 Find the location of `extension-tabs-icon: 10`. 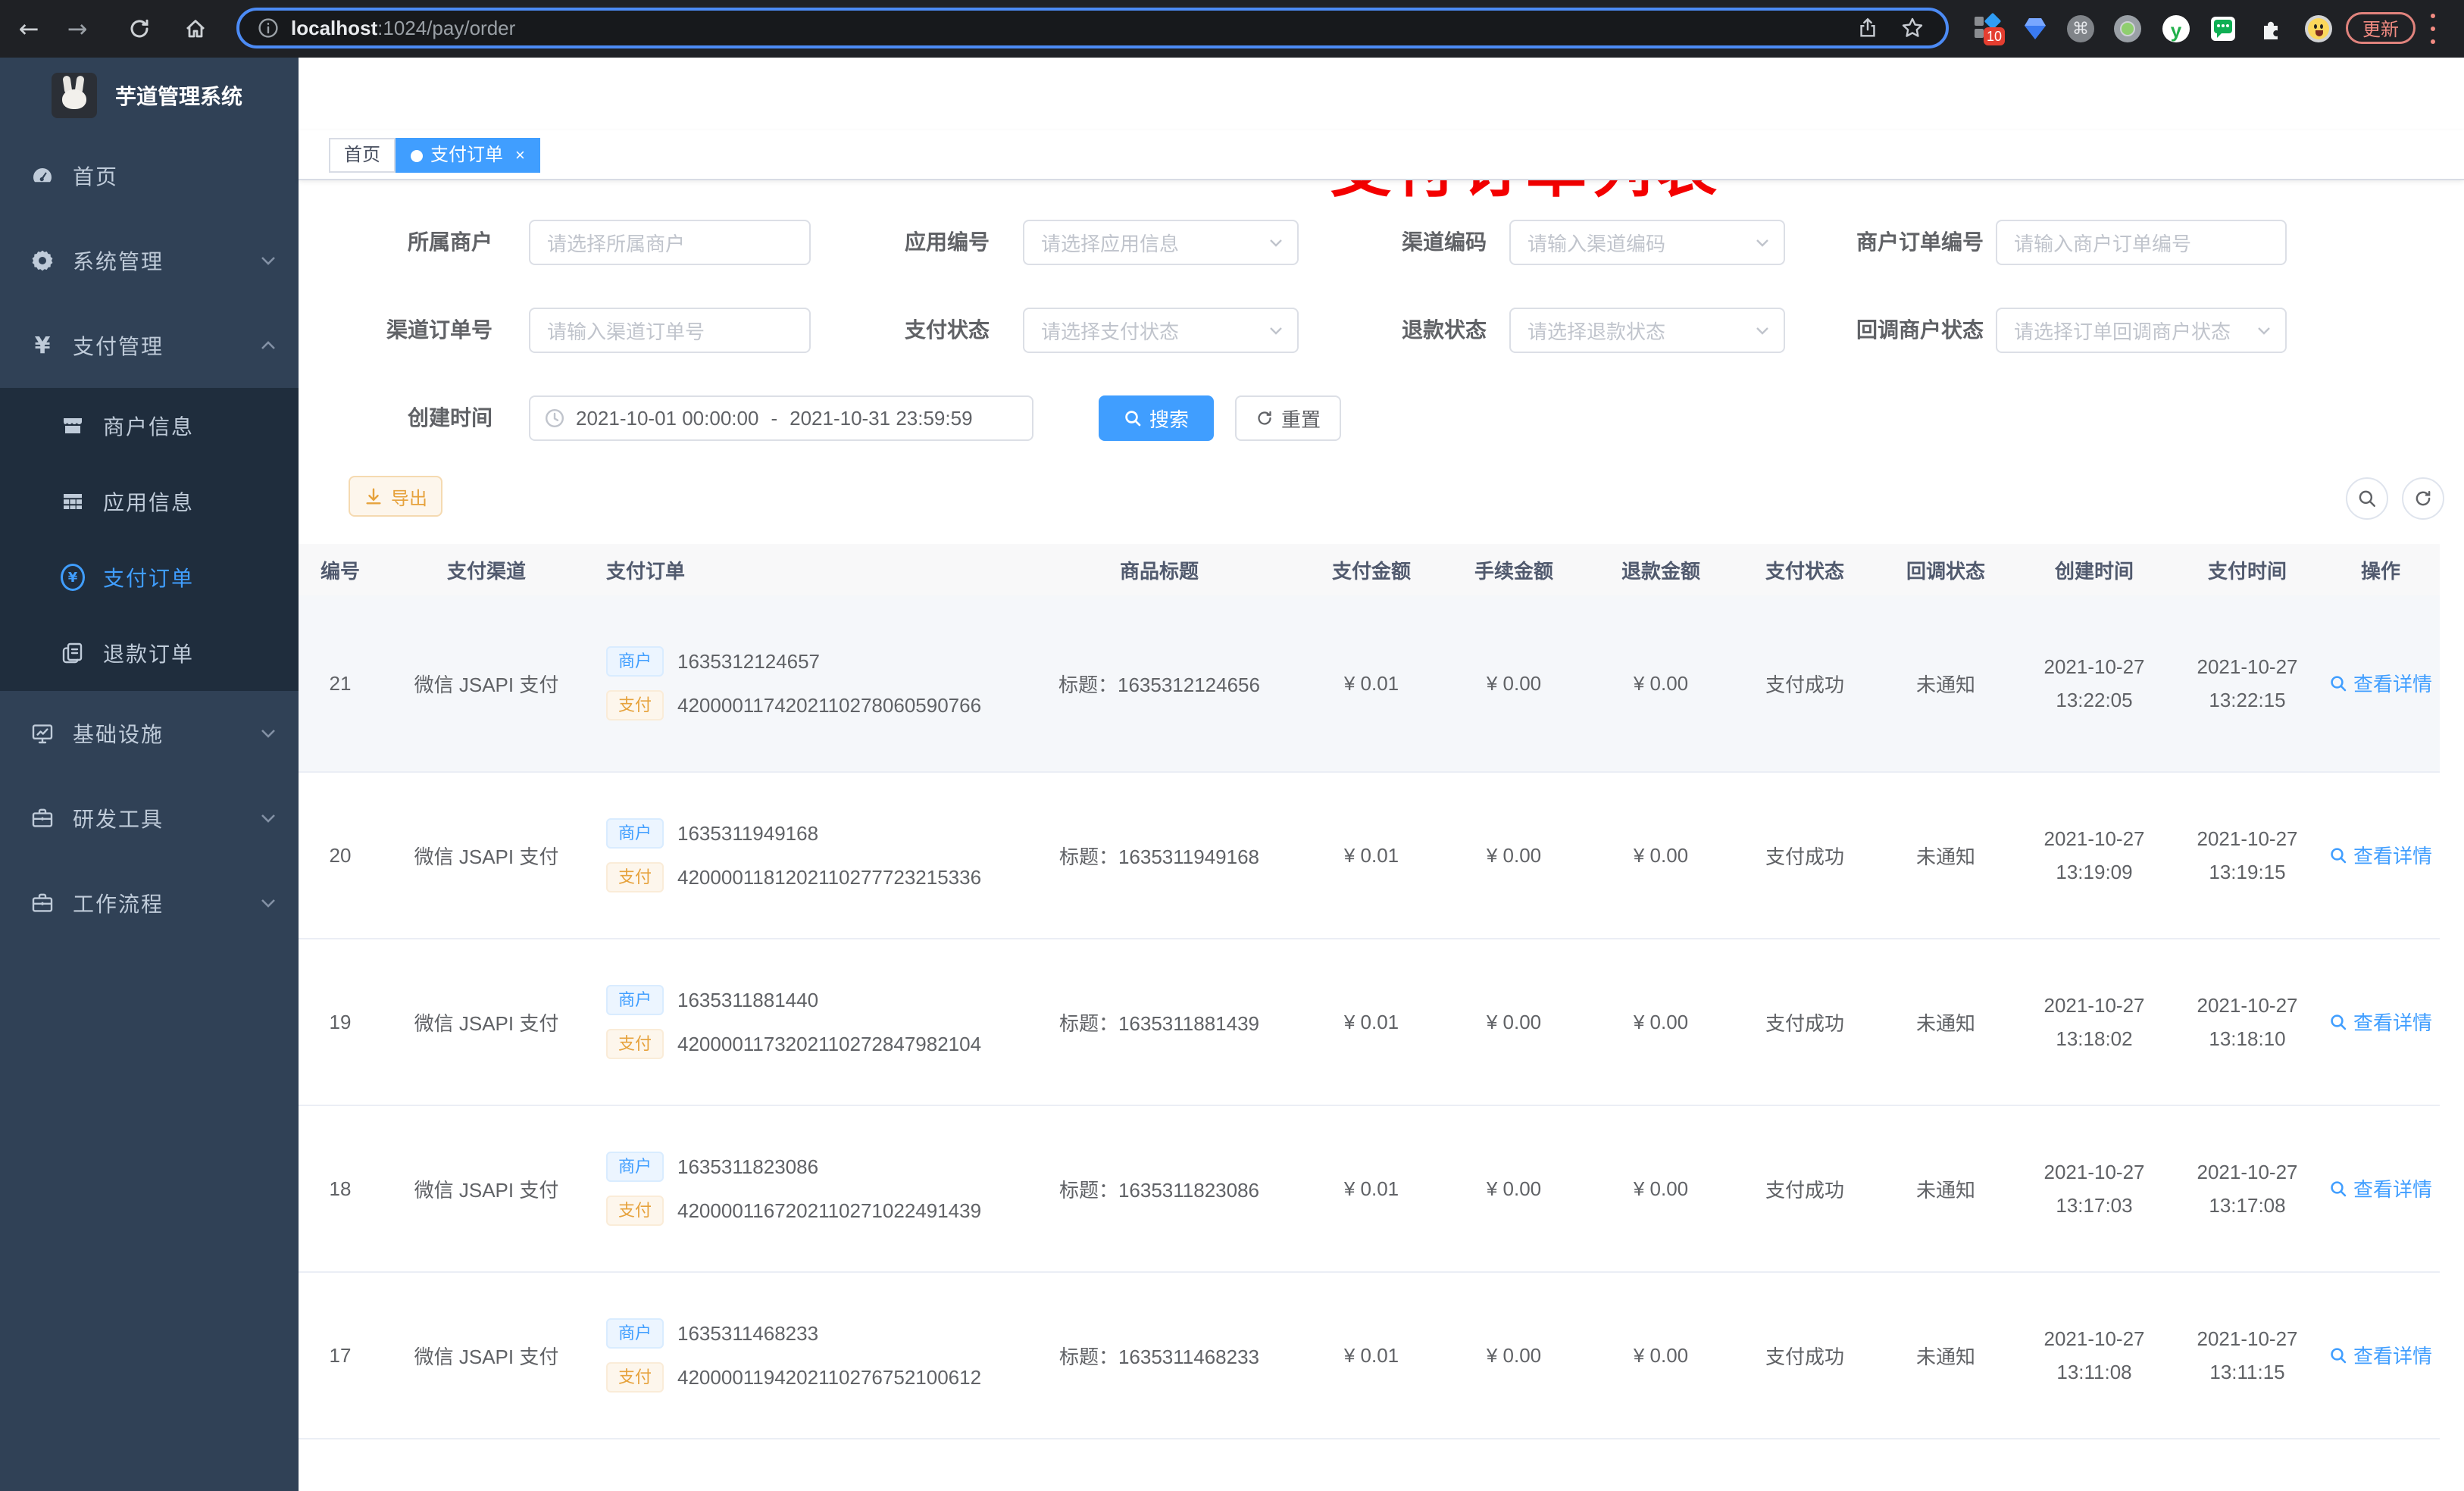

extension-tabs-icon: 10 is located at coordinates (1990, 28).